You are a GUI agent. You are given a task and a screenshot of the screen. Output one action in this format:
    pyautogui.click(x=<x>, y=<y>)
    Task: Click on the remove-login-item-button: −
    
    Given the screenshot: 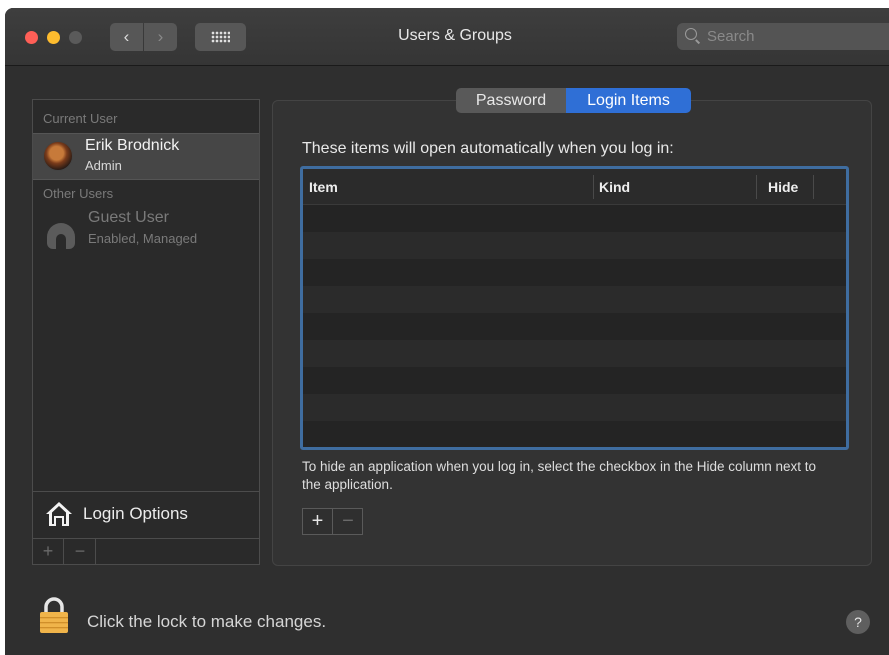 What is the action you would take?
    pyautogui.click(x=348, y=521)
    